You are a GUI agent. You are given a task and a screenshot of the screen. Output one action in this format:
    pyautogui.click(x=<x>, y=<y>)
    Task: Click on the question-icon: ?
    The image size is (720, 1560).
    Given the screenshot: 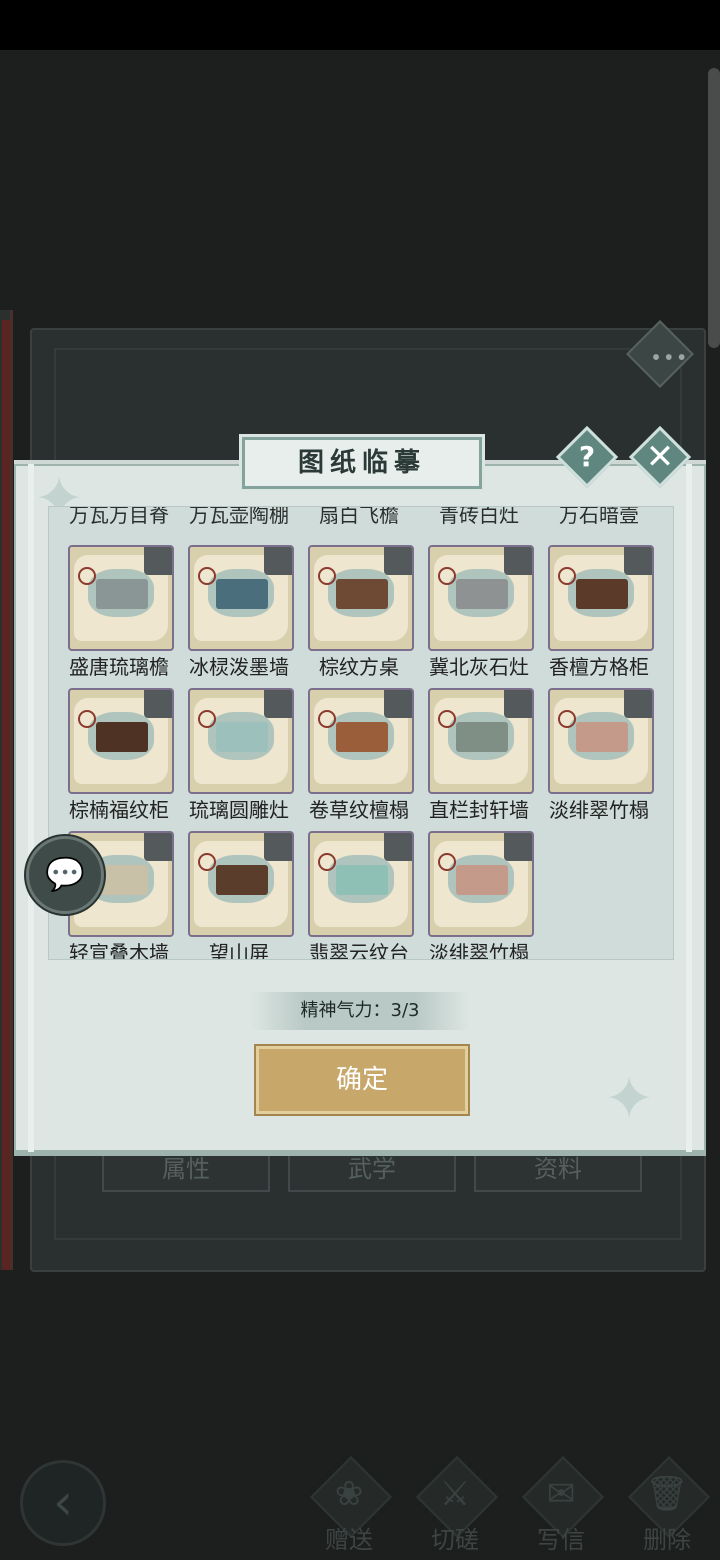 What is the action you would take?
    pyautogui.click(x=587, y=456)
    